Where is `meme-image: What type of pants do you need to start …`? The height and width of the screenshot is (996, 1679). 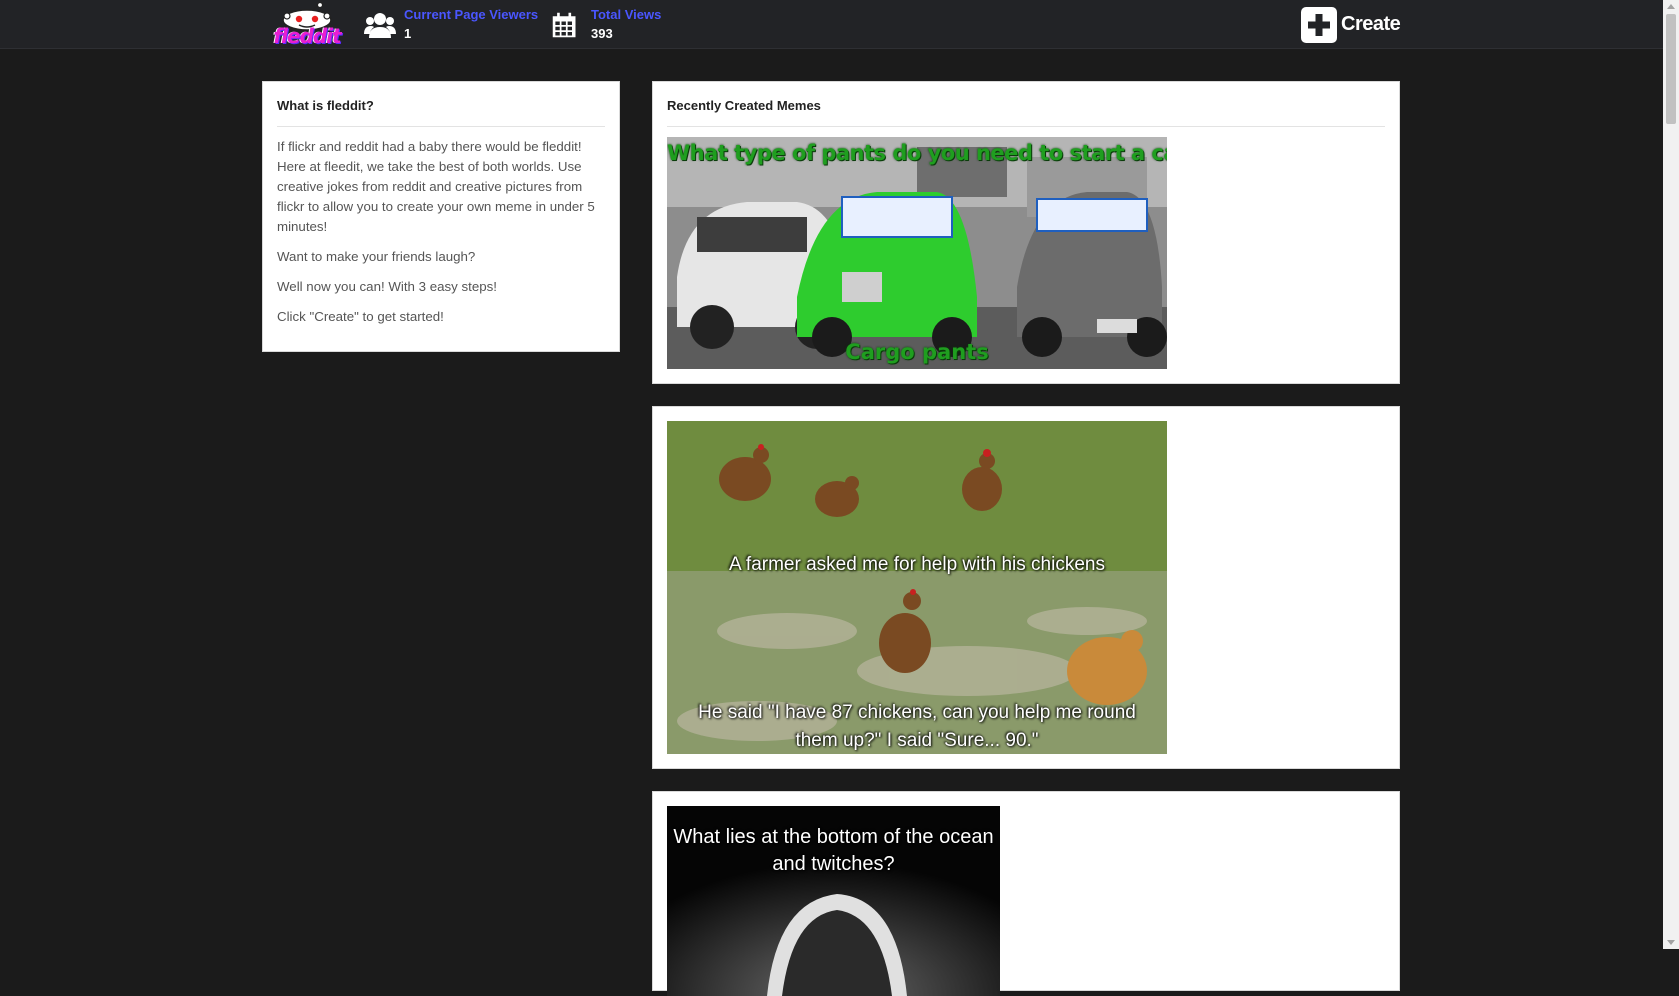
meme-image: What type of pants do you need to start … is located at coordinates (917, 253).